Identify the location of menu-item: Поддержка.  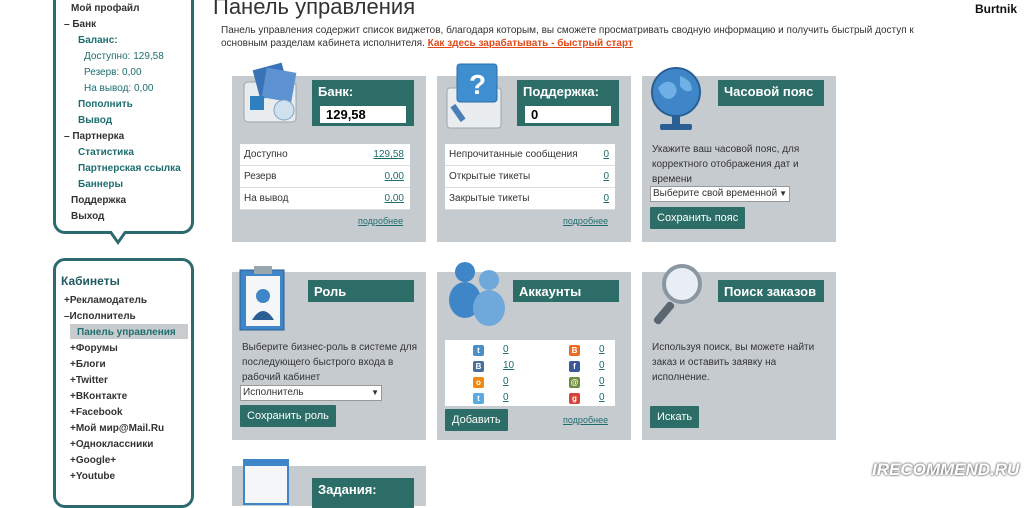
(98, 201).